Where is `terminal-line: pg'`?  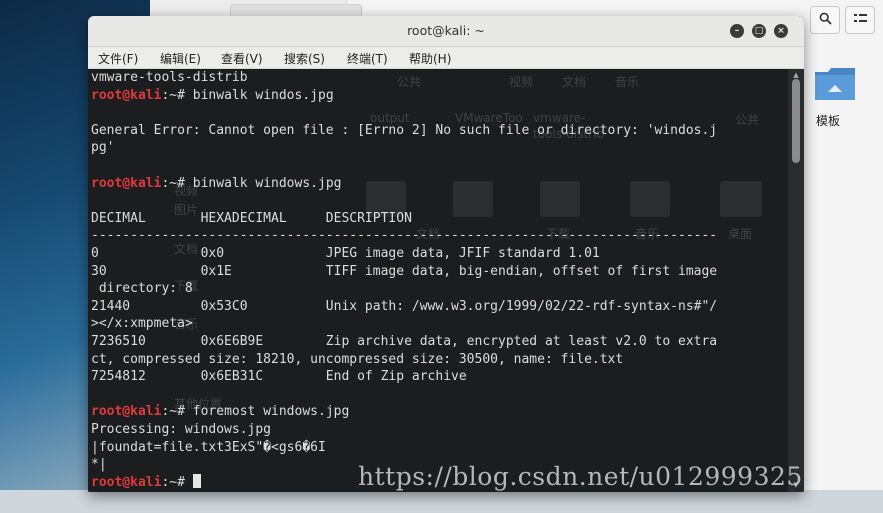
terminal-line: pg' is located at coordinates (103, 148).